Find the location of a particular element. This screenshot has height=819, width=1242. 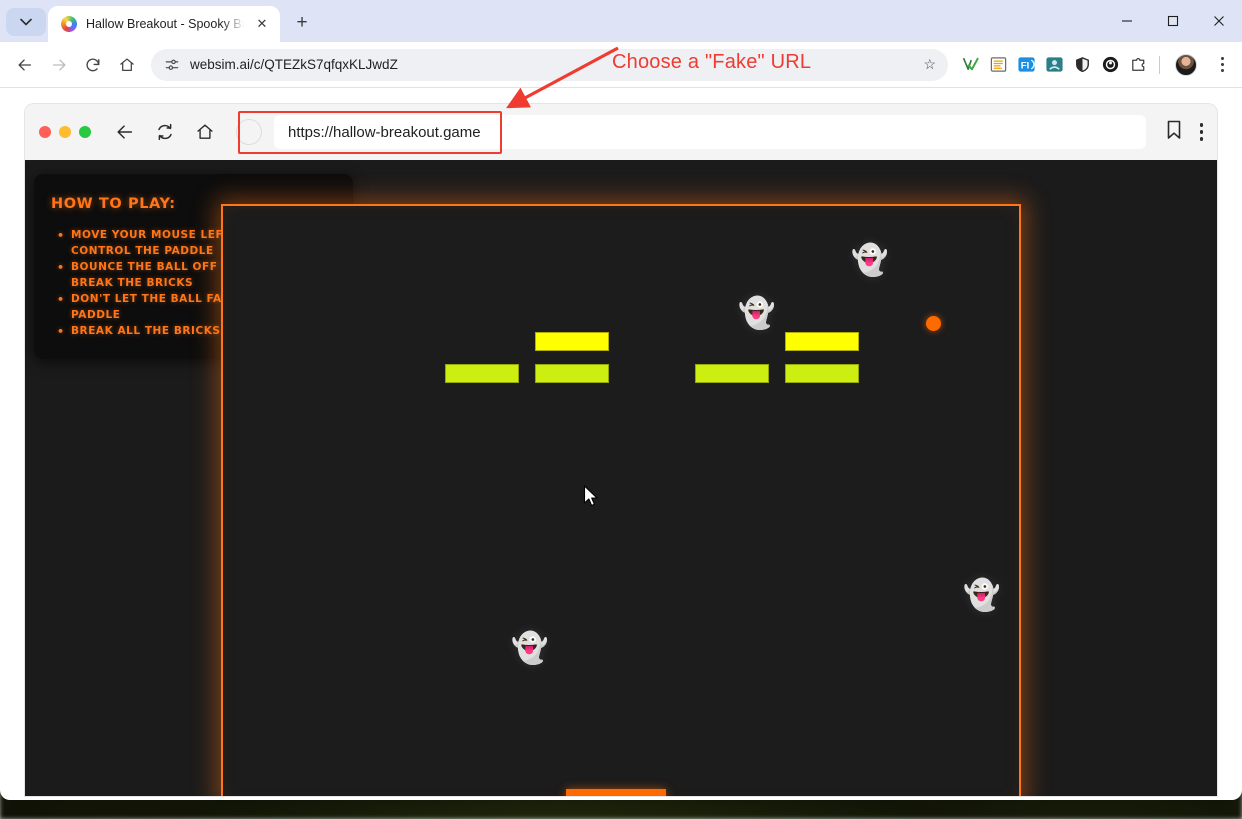

reader-list-extension-icon is located at coordinates (998, 65).